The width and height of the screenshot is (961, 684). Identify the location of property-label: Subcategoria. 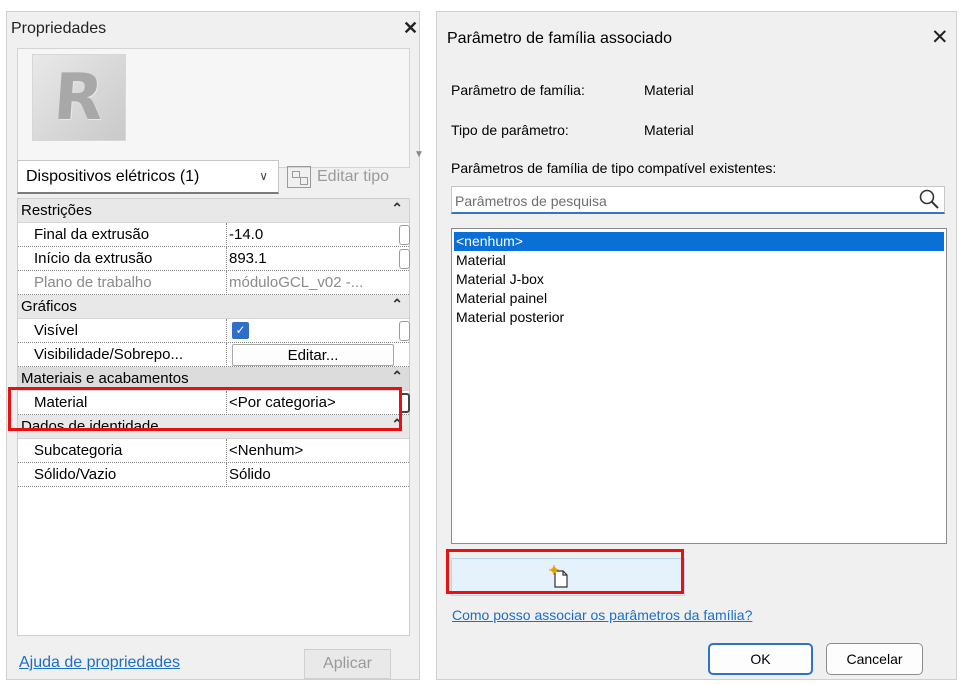
(78, 450).